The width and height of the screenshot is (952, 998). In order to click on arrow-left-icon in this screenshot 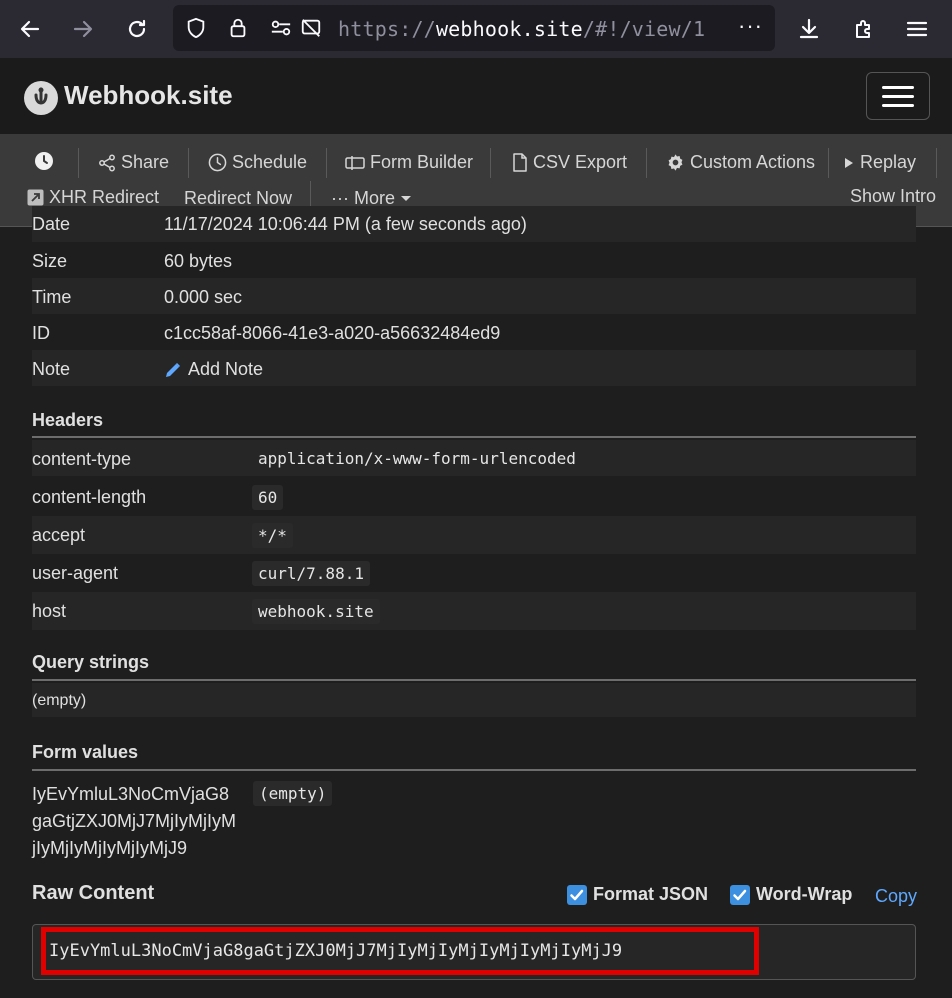, I will do `click(30, 29)`.